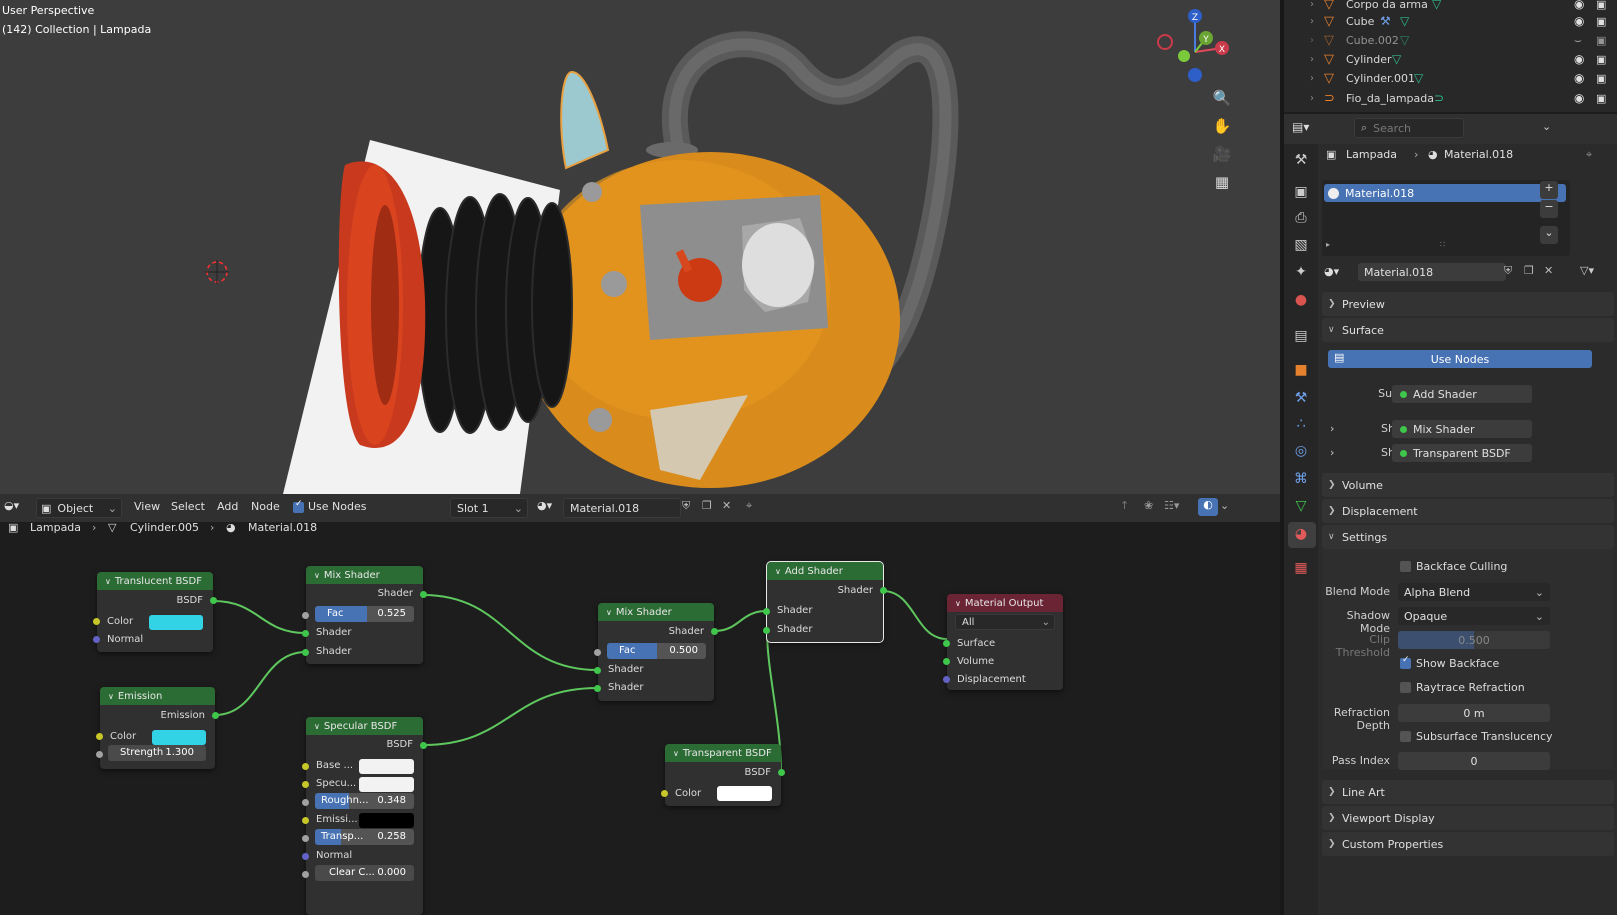 The image size is (1617, 915). Describe the element at coordinates (1208, 507) in the screenshot. I see `overlays-icon: ◐` at that location.